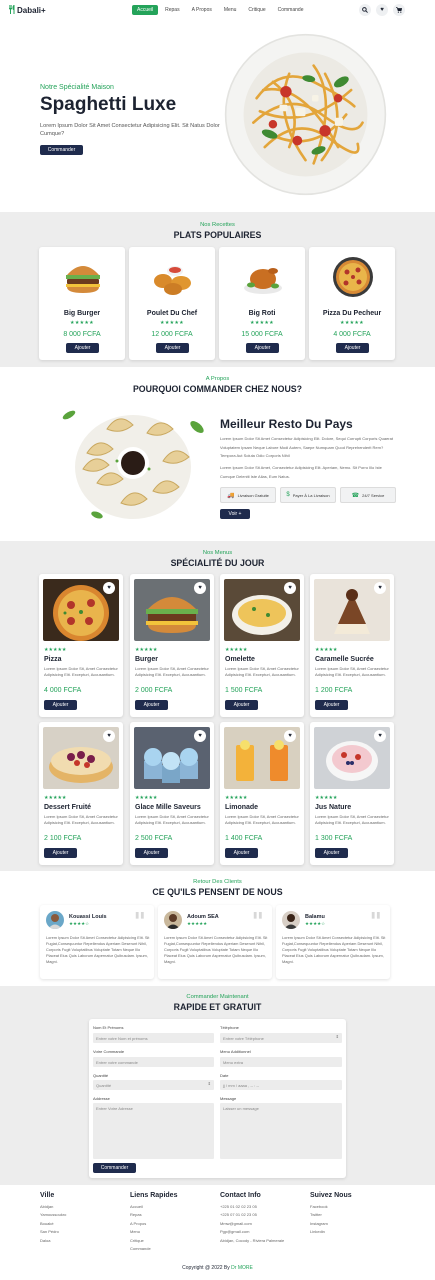  I want to click on footer-link: A Propos, so click(153, 1224).